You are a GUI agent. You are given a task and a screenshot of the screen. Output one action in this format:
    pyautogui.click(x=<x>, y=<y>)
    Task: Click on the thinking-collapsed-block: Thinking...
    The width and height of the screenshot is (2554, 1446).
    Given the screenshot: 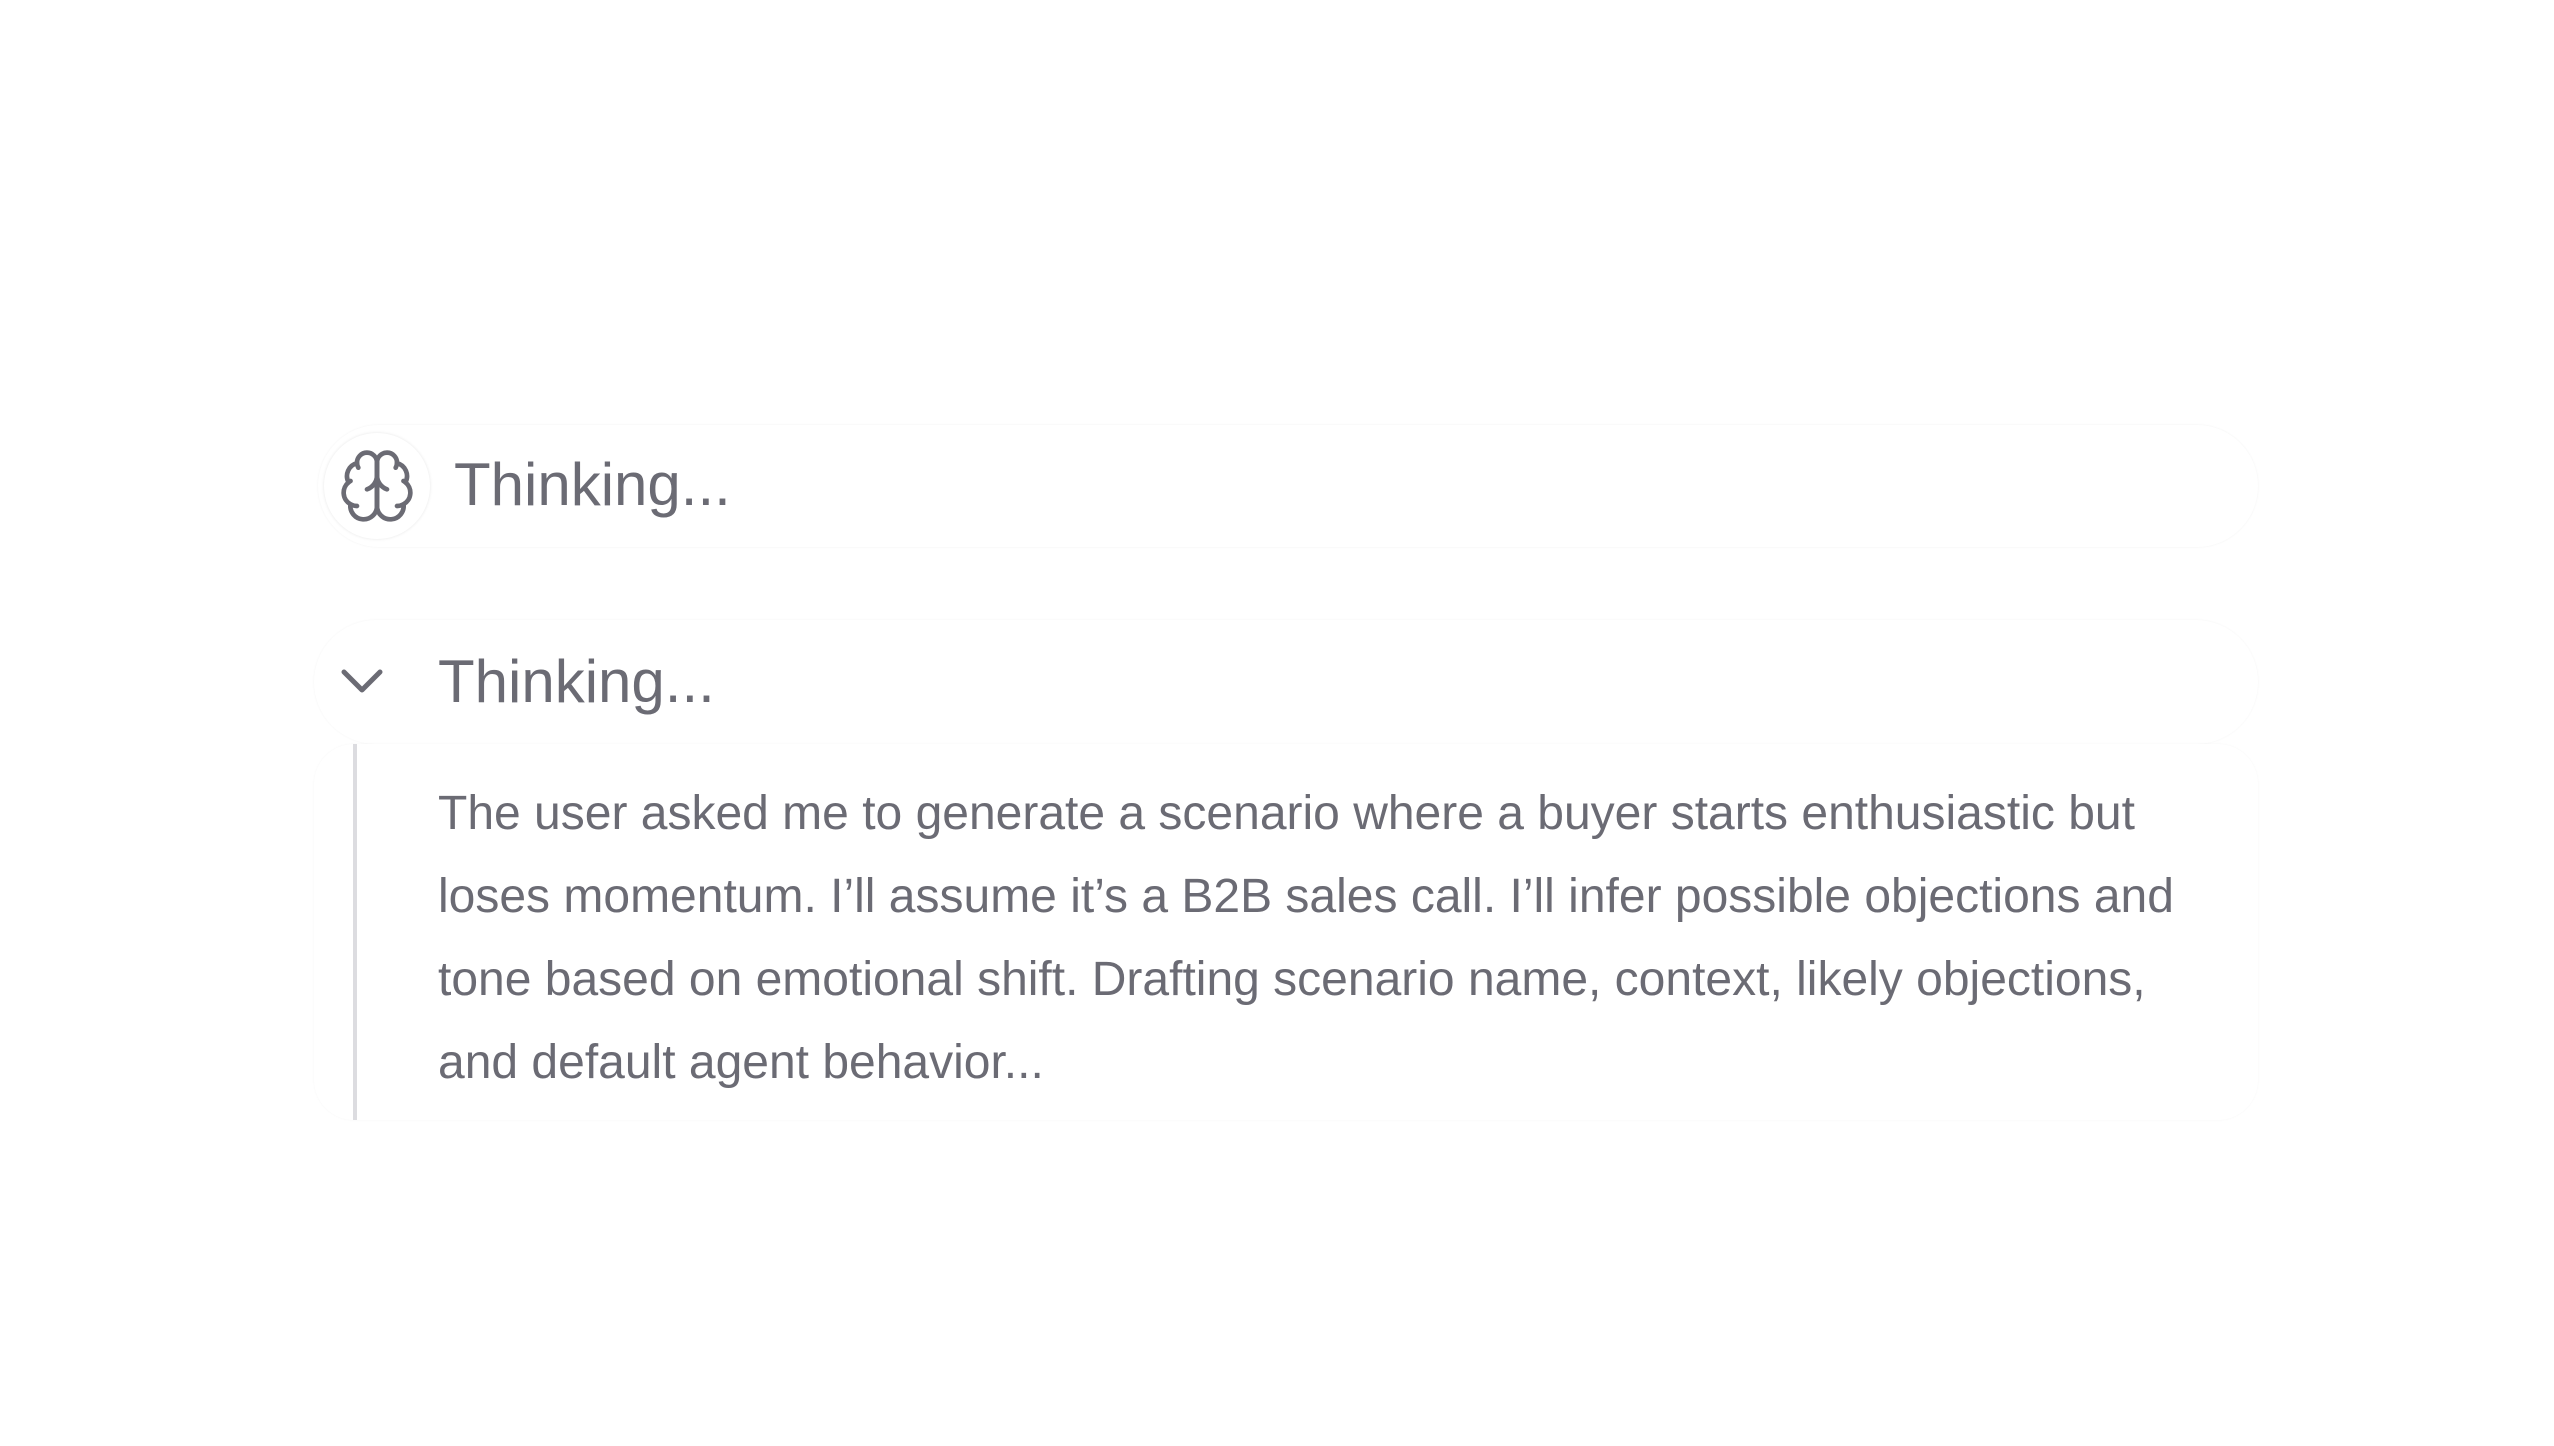 What is the action you would take?
    pyautogui.click(x=1288, y=486)
    